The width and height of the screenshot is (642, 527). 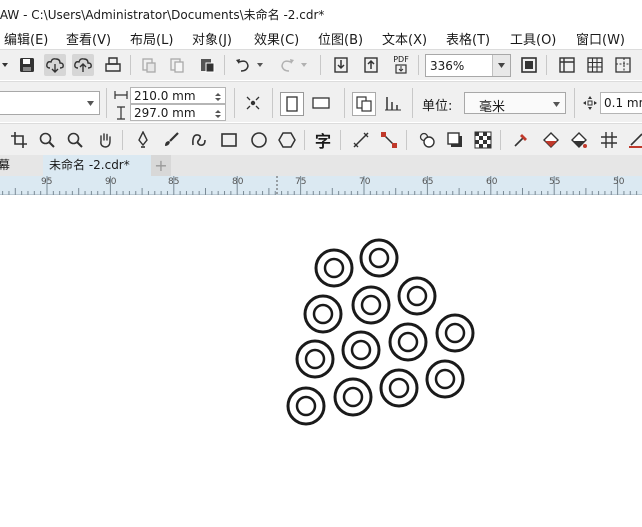 I want to click on portrait-icon, so click(x=292, y=104).